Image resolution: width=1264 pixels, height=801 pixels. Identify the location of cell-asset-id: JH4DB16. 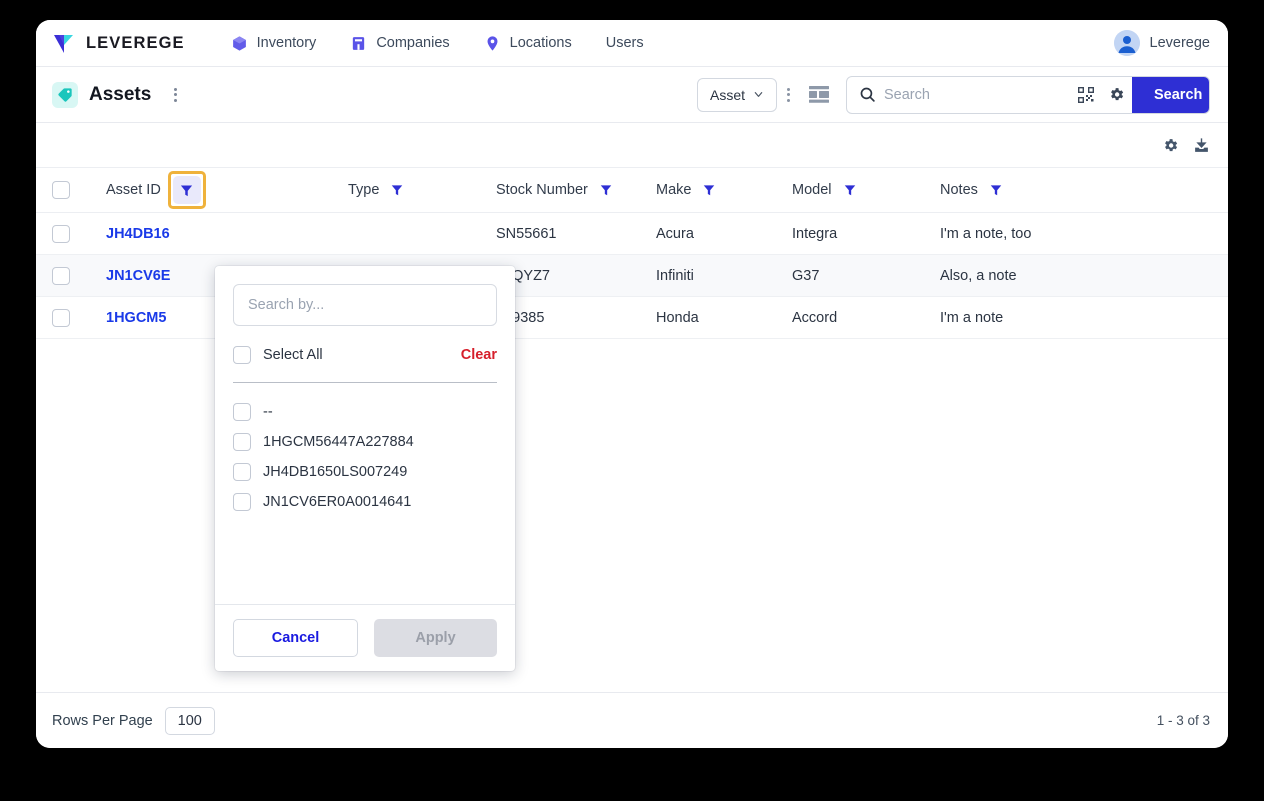
(227, 234).